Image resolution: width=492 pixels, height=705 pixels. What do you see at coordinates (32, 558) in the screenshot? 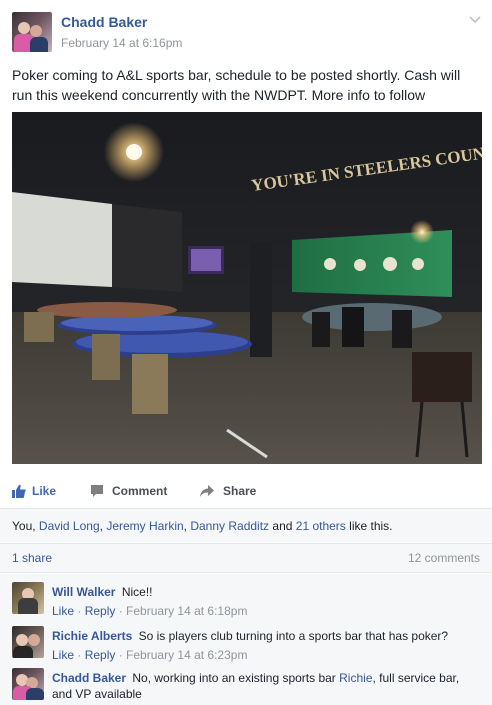
I see `share-count-link: 1 share` at bounding box center [32, 558].